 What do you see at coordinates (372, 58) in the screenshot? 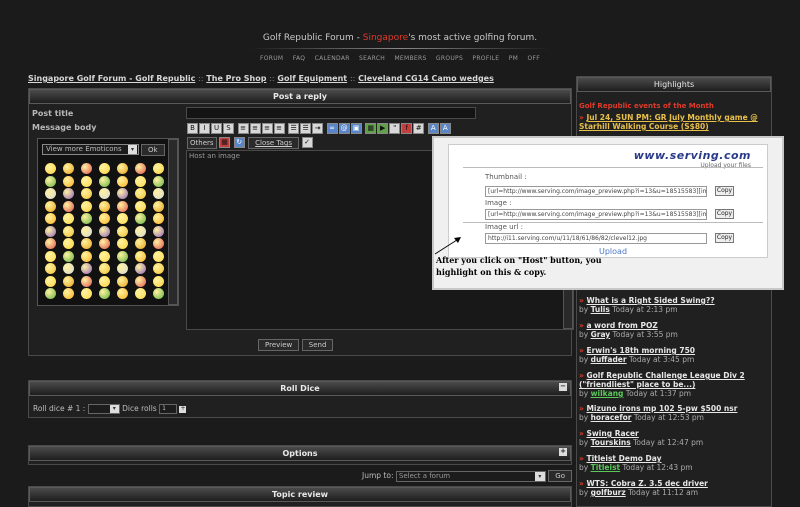
I see `nav-search: SEARCH` at bounding box center [372, 58].